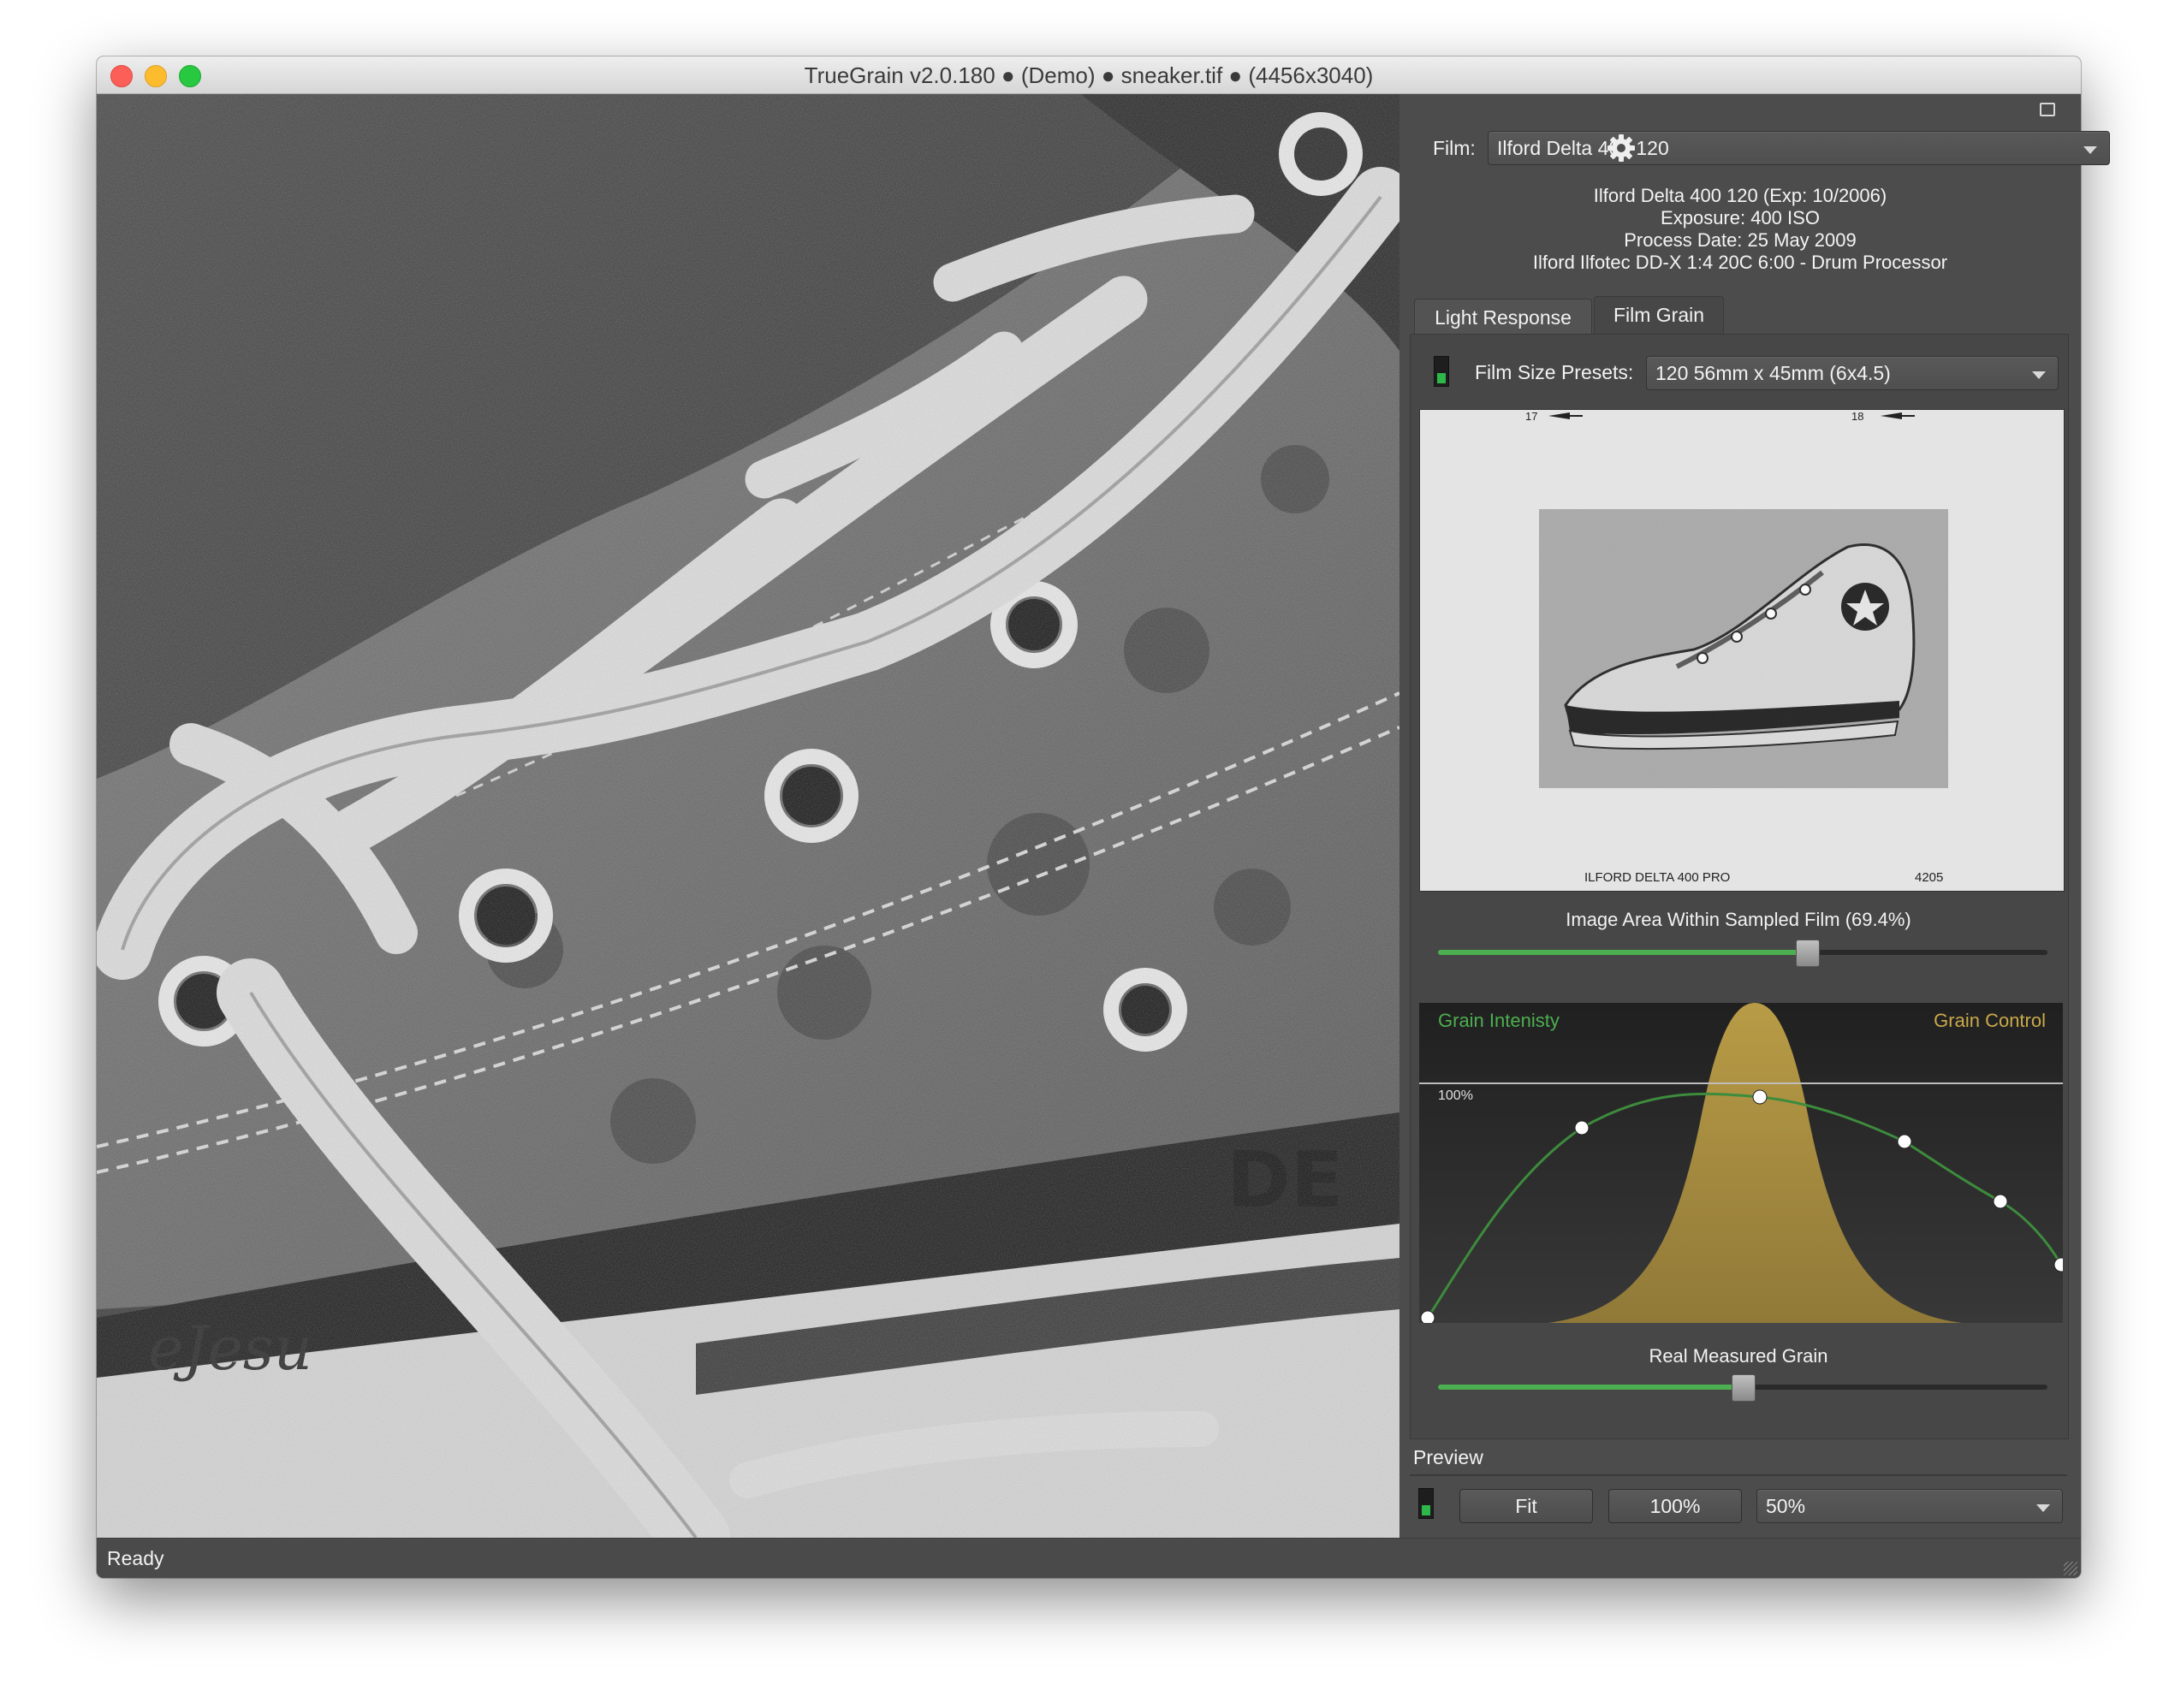 The height and width of the screenshot is (1708, 2169). What do you see at coordinates (1621, 148) in the screenshot?
I see `gear-icon` at bounding box center [1621, 148].